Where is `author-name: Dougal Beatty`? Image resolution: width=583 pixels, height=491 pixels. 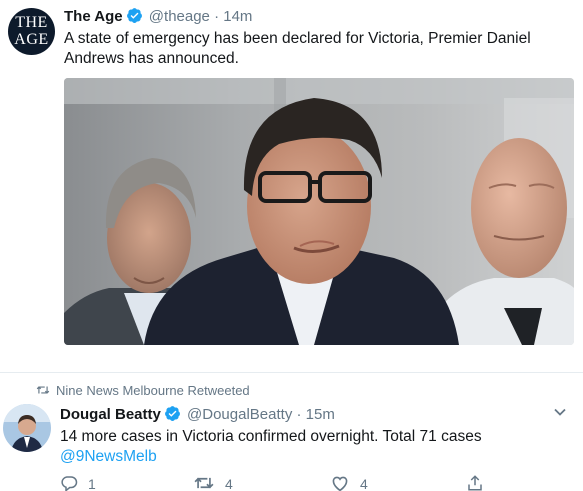
author-name: Dougal Beatty is located at coordinates (110, 414).